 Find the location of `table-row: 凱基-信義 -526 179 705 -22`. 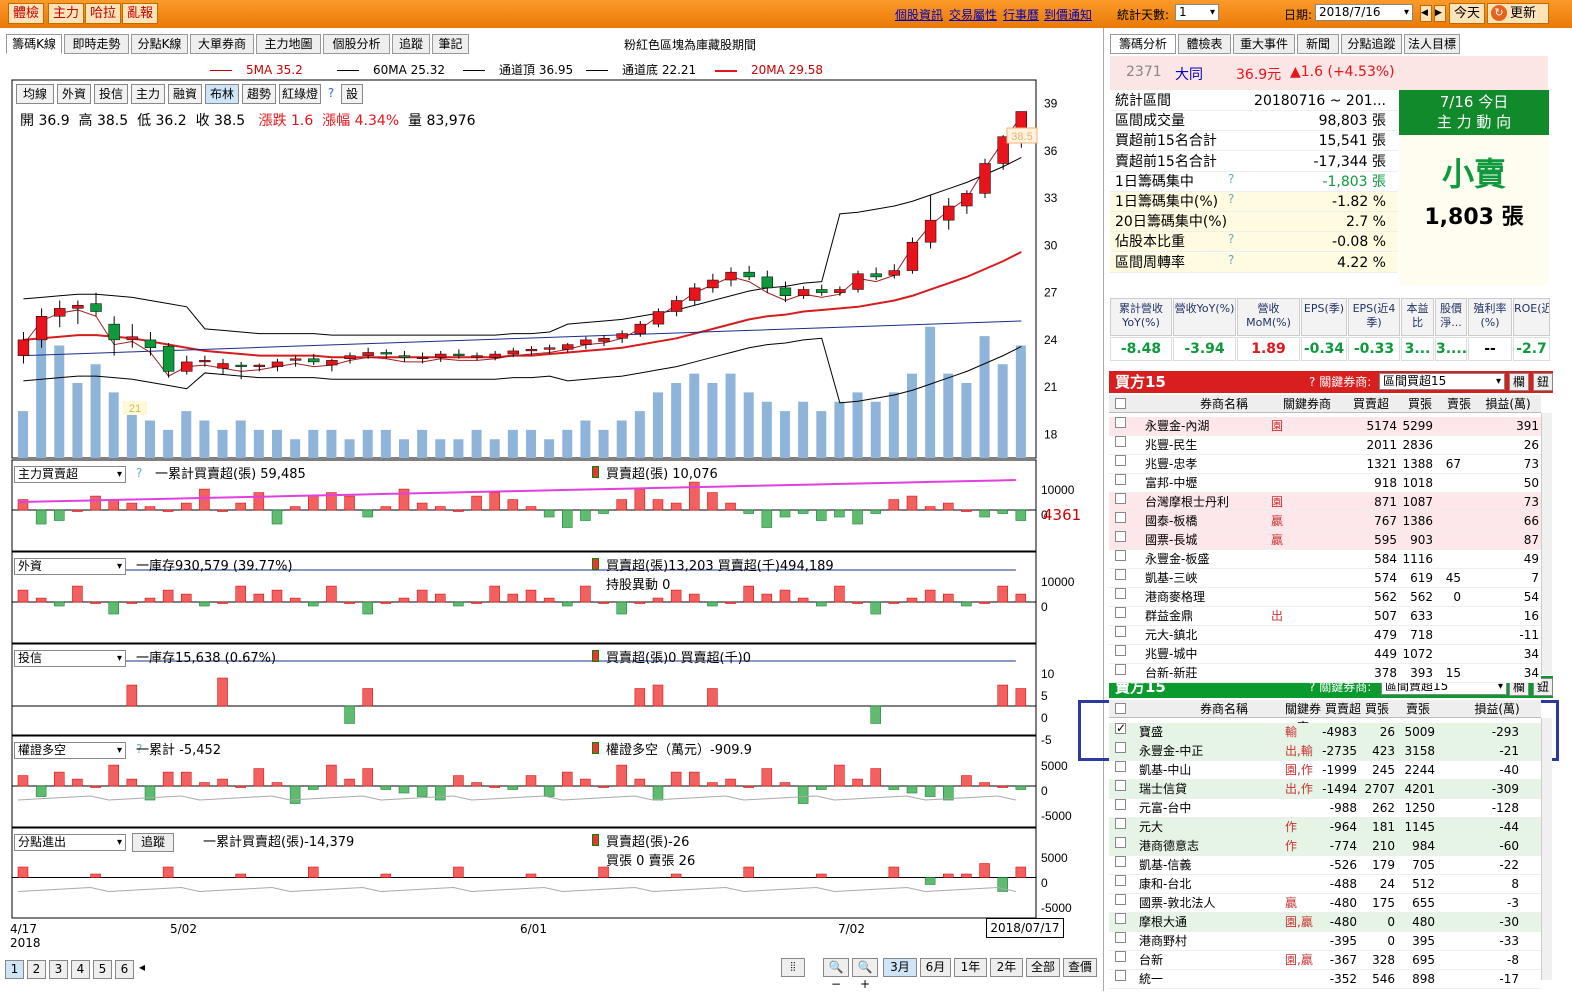

table-row: 凱基-信義 -526 179 705 -22 is located at coordinates (1325, 865).